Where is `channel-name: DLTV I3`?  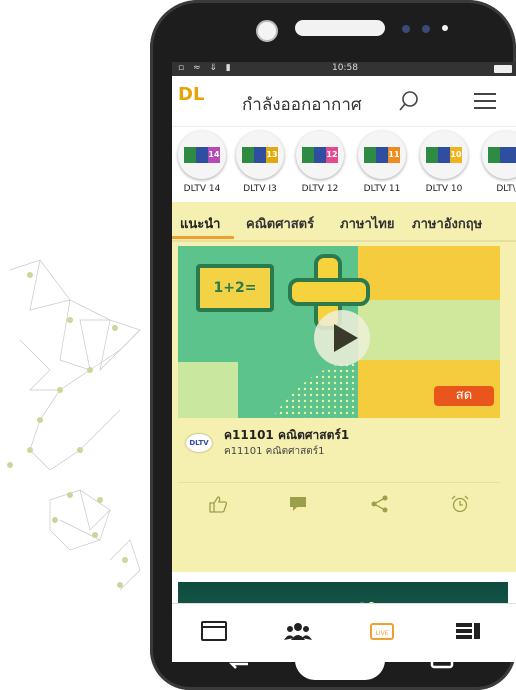
channel-name: DLTV I3 is located at coordinates (260, 189).